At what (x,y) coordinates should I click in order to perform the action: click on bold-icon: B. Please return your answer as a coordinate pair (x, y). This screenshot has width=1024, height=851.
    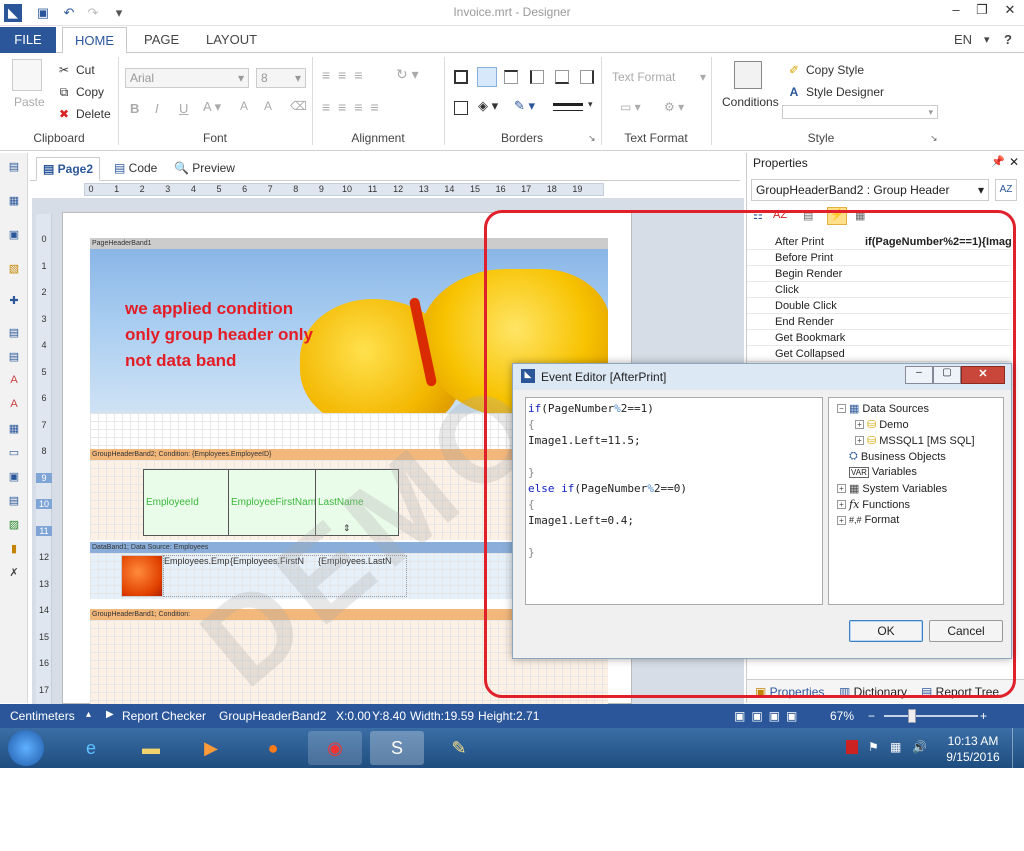
    Looking at the image, I should click on (134, 108).